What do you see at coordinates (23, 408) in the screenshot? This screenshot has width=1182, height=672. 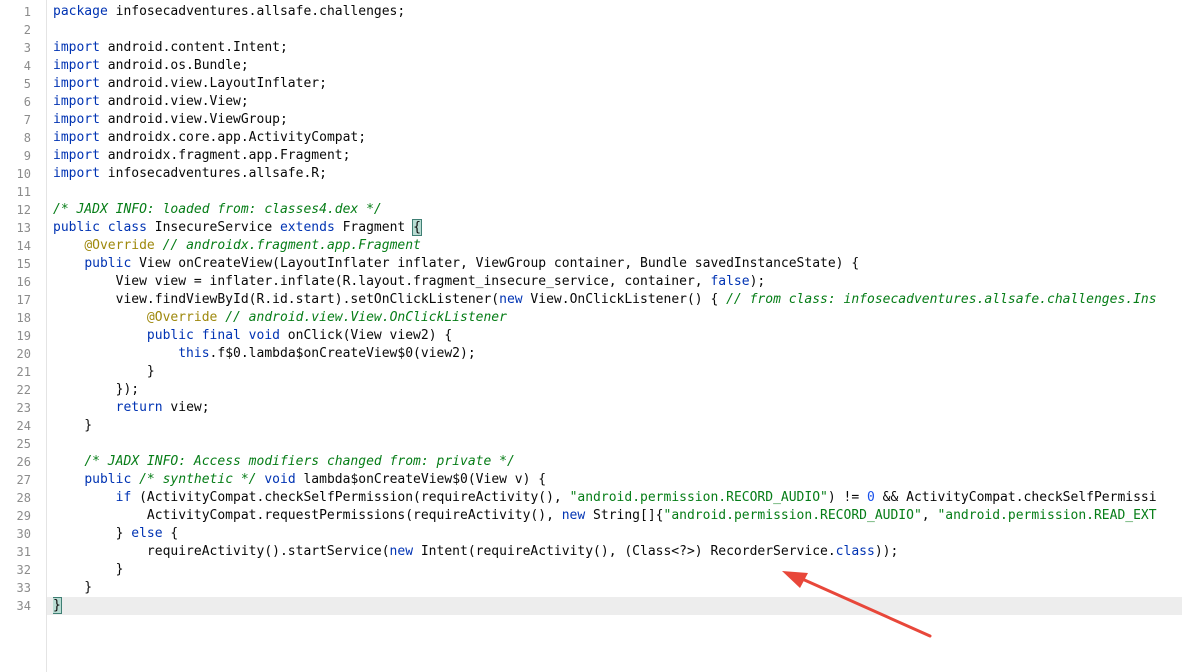 I see `line-number: 23` at bounding box center [23, 408].